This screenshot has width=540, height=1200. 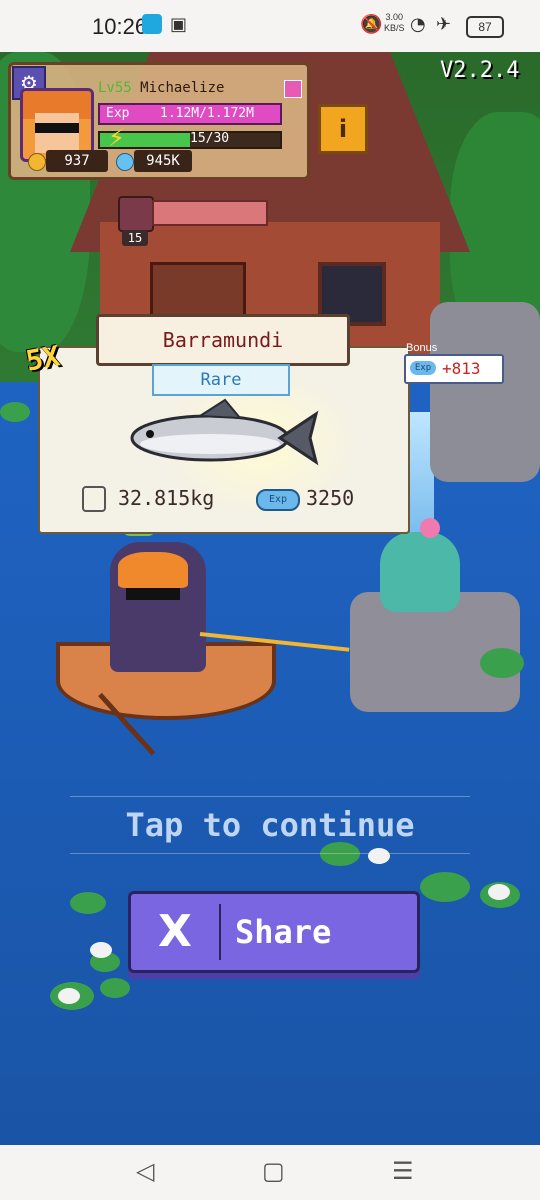 I want to click on game-version: V2.2.4, so click(x=480, y=70).